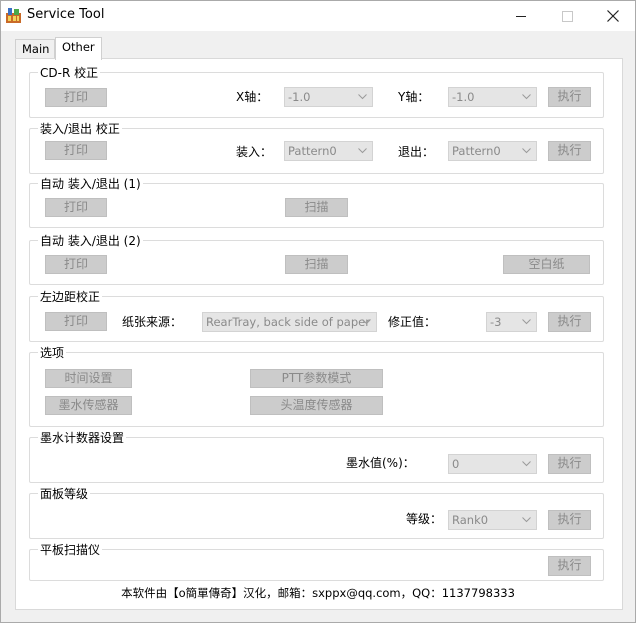 The height and width of the screenshot is (623, 636). I want to click on load-label: 装入：, so click(254, 152).